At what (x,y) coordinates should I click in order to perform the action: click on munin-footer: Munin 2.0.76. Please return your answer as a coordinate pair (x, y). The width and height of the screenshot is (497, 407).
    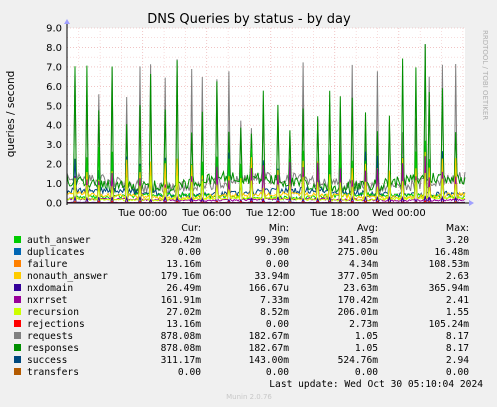
    Looking at the image, I should click on (249, 397).